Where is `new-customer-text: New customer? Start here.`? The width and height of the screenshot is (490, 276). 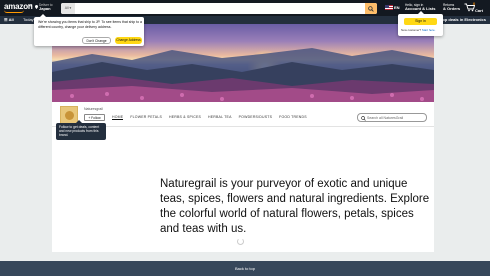 new-customer-text: New customer? Start here. is located at coordinates (421, 30).